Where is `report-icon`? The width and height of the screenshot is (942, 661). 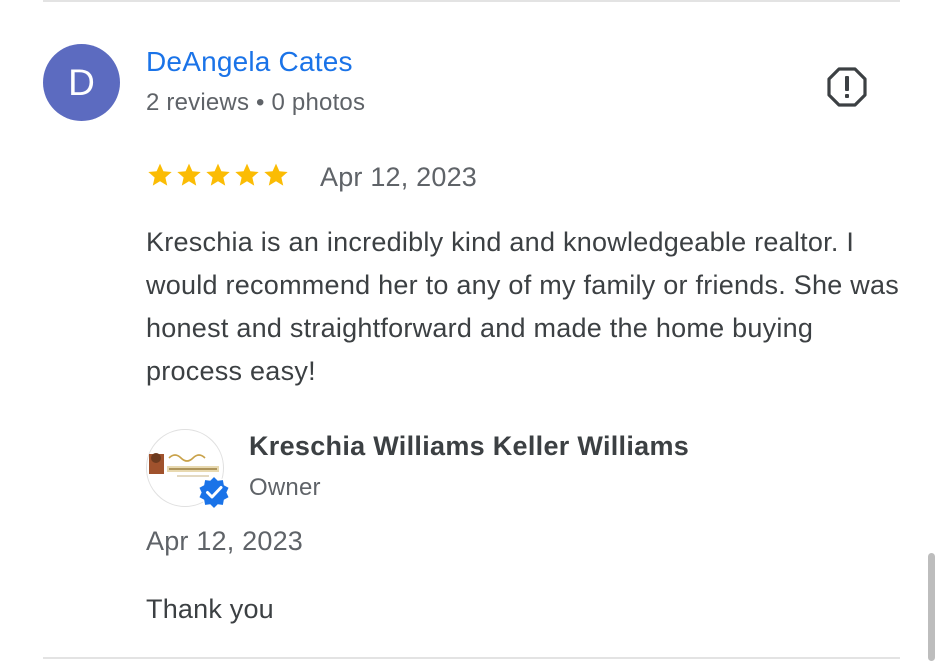 report-icon is located at coordinates (847, 87).